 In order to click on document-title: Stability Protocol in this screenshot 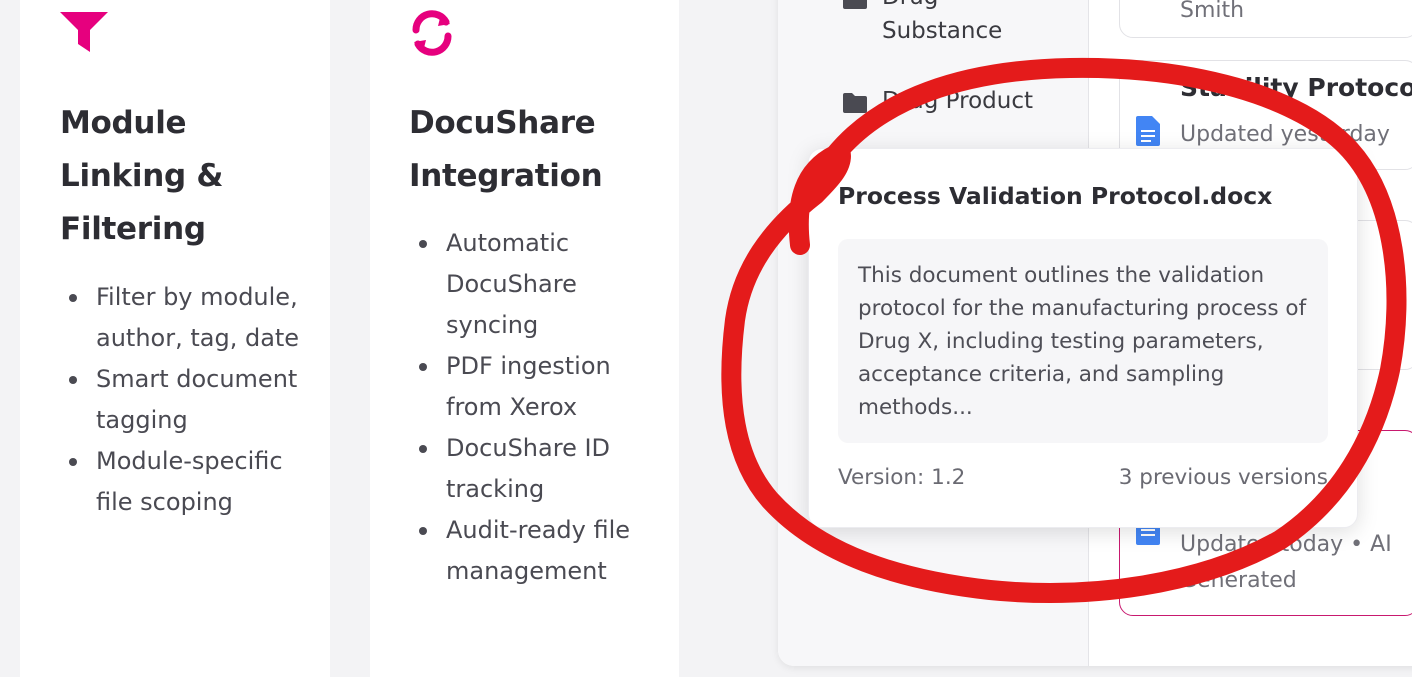, I will do `click(1296, 87)`.